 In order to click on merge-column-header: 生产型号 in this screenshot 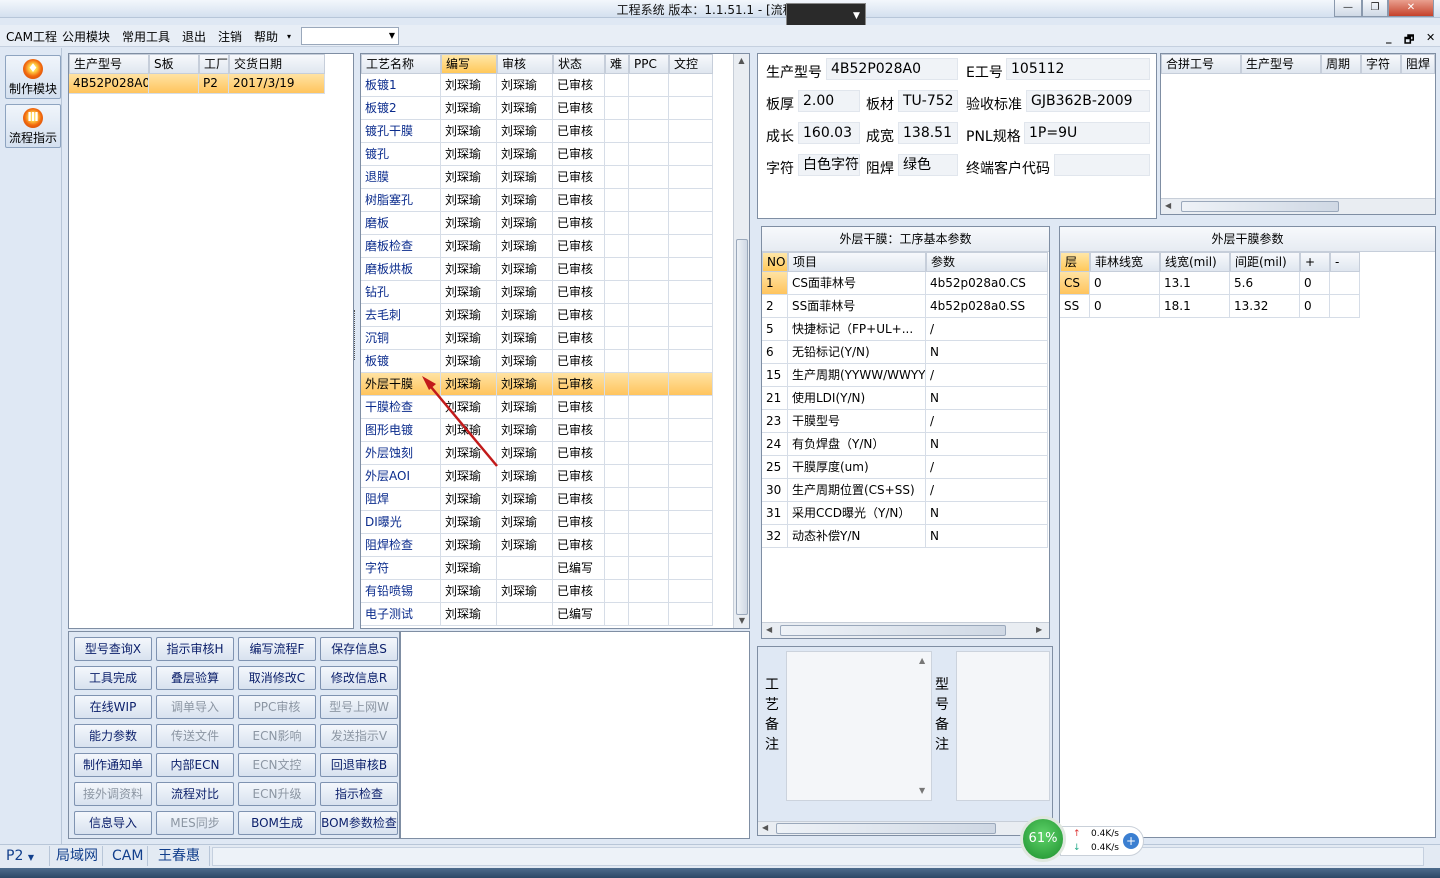, I will do `click(1281, 64)`.